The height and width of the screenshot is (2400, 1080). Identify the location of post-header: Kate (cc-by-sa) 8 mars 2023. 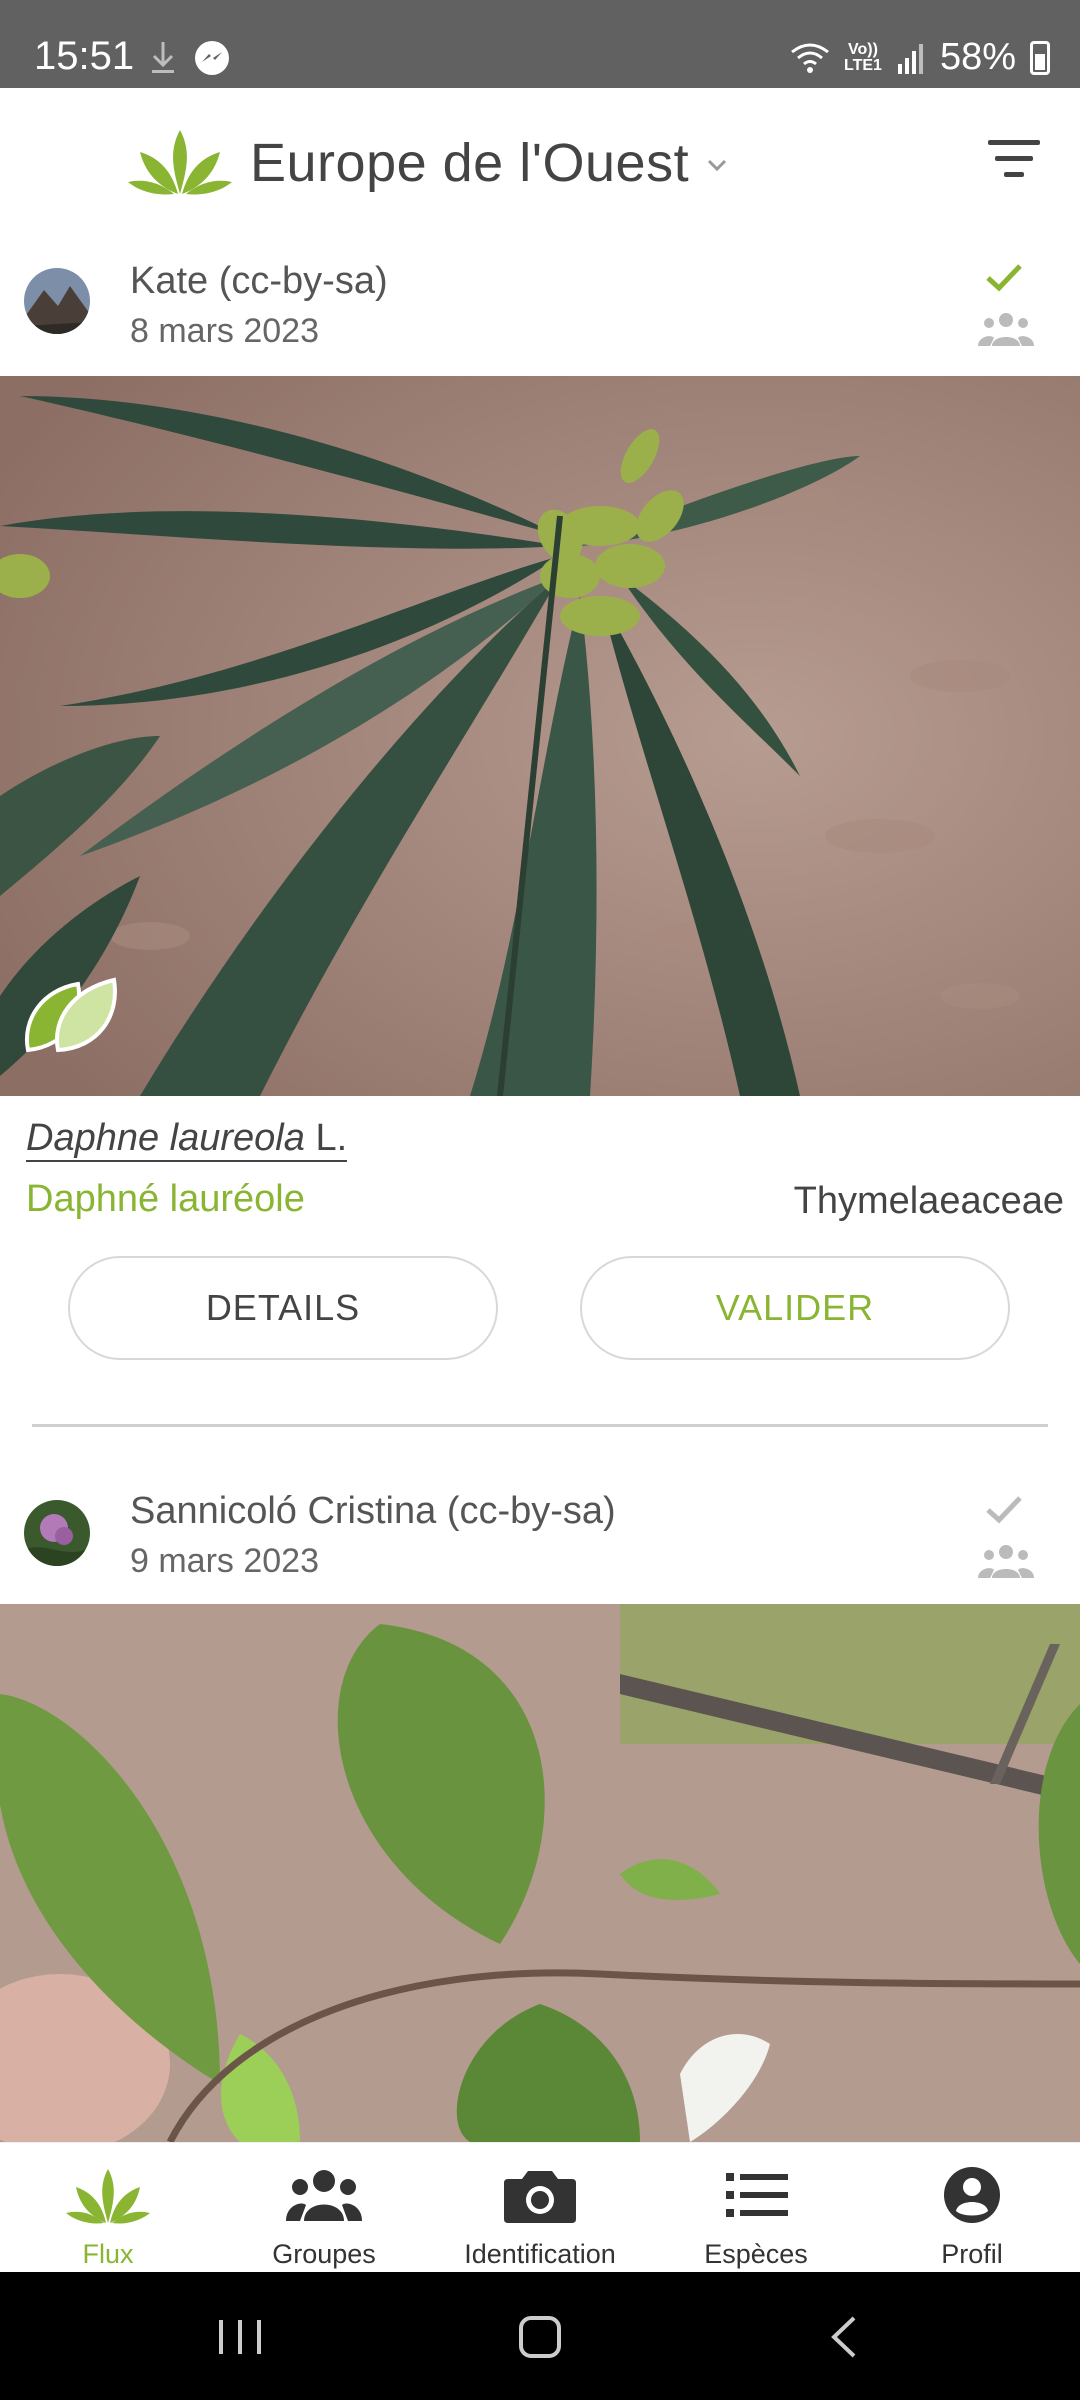
(540, 300).